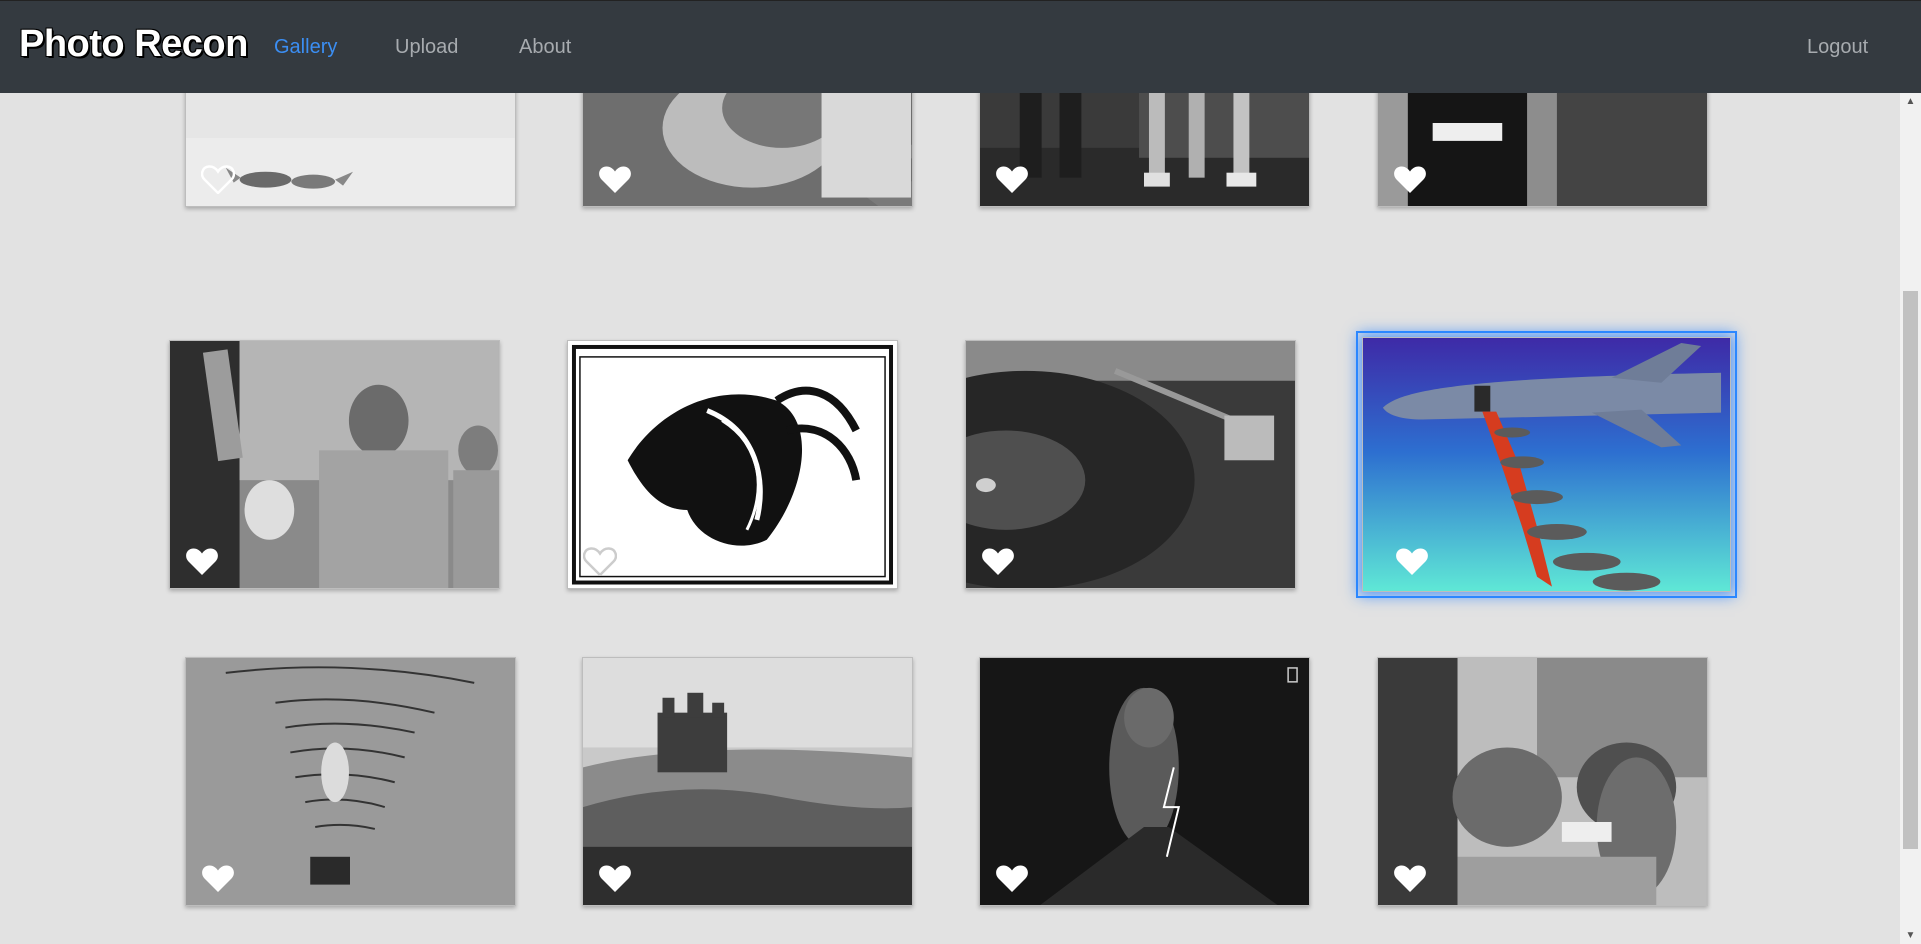  What do you see at coordinates (1546, 464) in the screenshot?
I see `gallery-card-airplane-bombs` at bounding box center [1546, 464].